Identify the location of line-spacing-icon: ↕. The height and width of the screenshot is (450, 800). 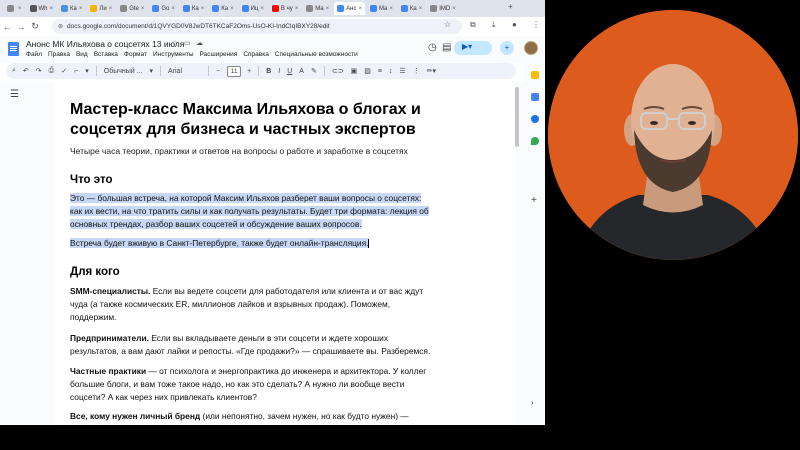
(391, 71).